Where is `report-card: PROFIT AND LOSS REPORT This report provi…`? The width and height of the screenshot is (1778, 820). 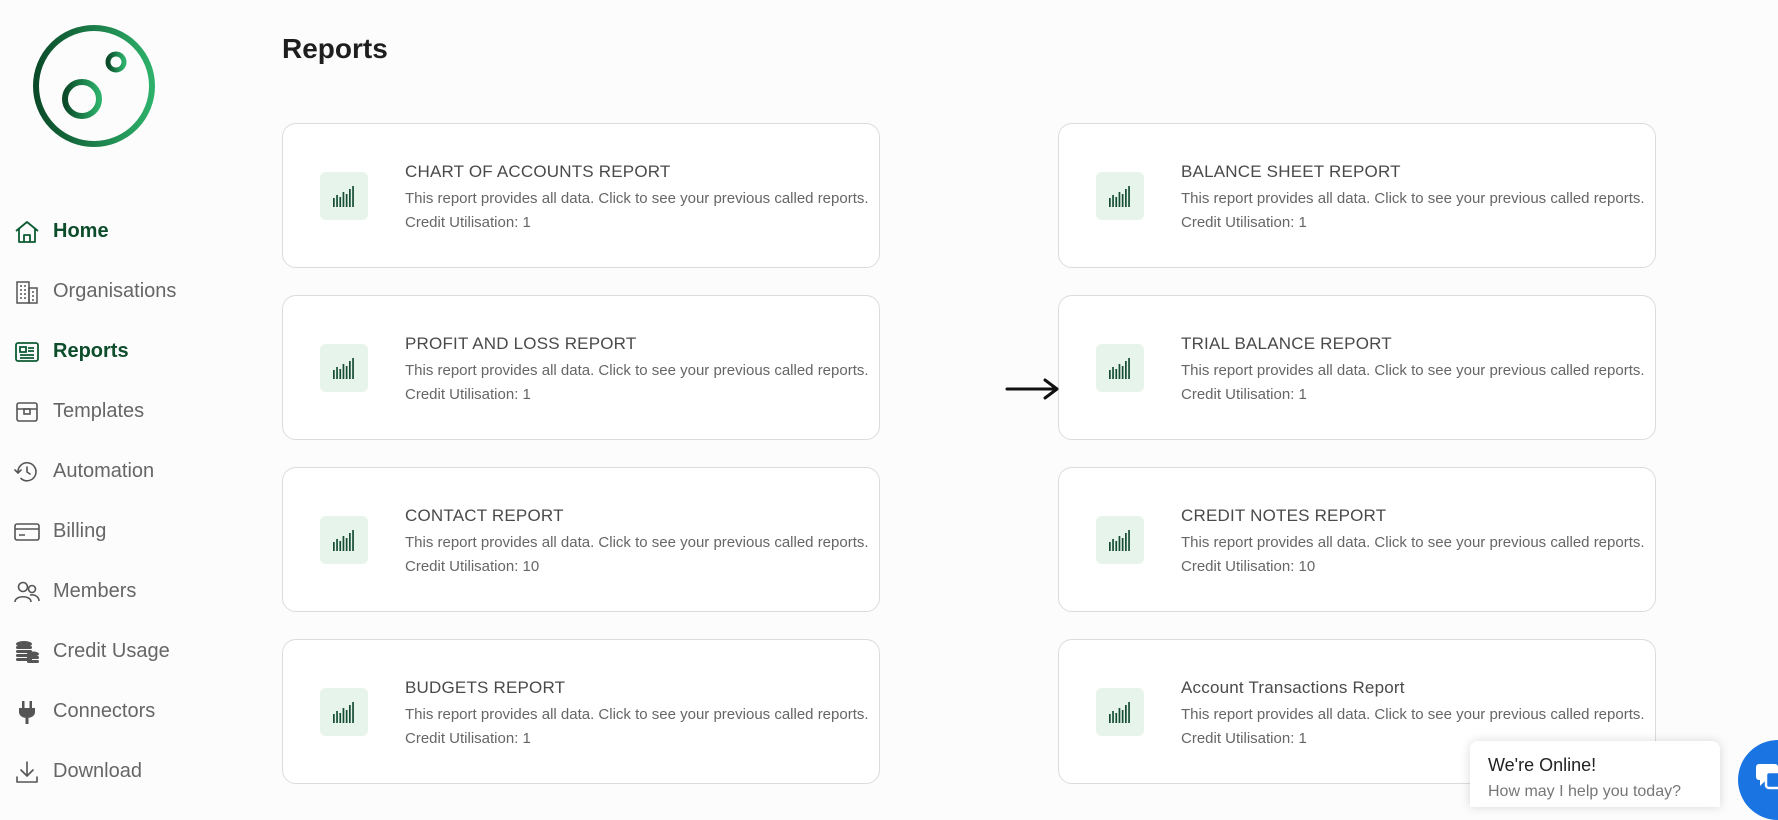 report-card: PROFIT AND LOSS REPORT This report provi… is located at coordinates (581, 367).